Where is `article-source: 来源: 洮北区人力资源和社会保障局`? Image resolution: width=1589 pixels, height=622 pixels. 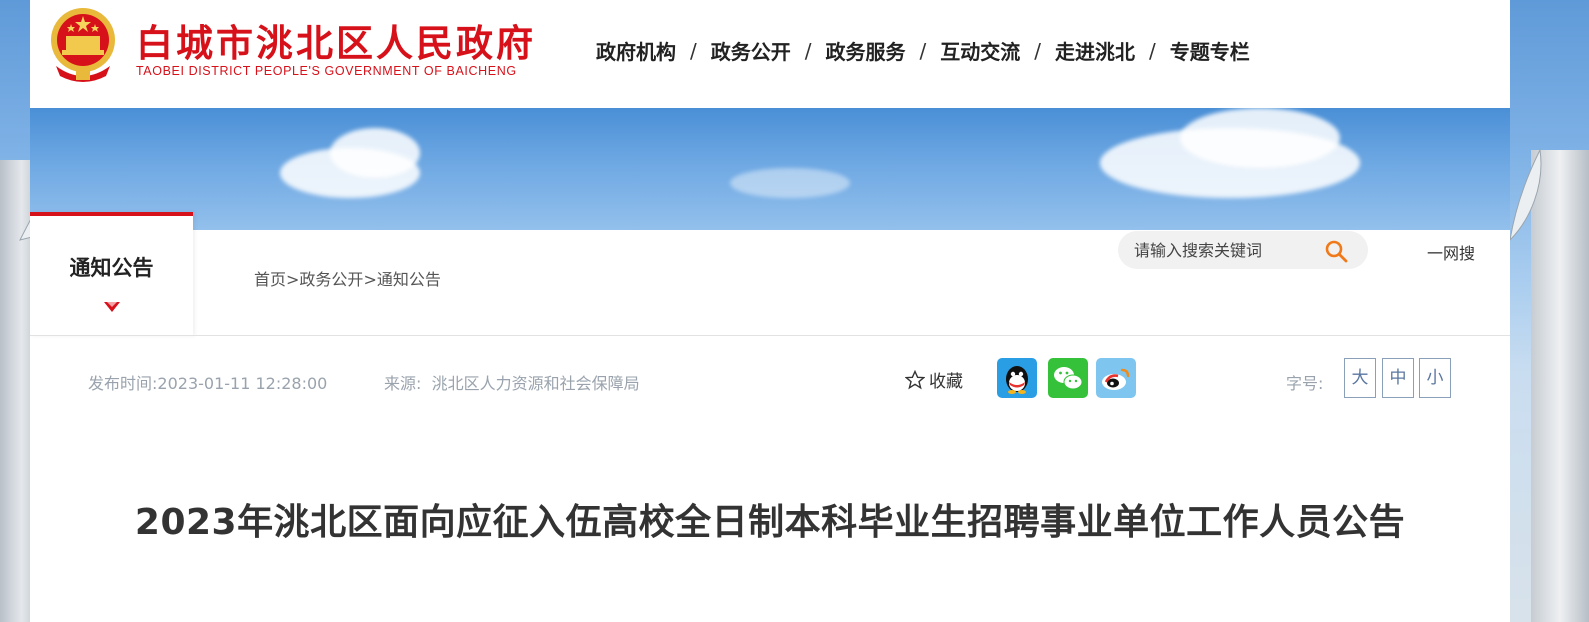
article-source: 来源: 洮北区人力资源和社会保障局 is located at coordinates (512, 382).